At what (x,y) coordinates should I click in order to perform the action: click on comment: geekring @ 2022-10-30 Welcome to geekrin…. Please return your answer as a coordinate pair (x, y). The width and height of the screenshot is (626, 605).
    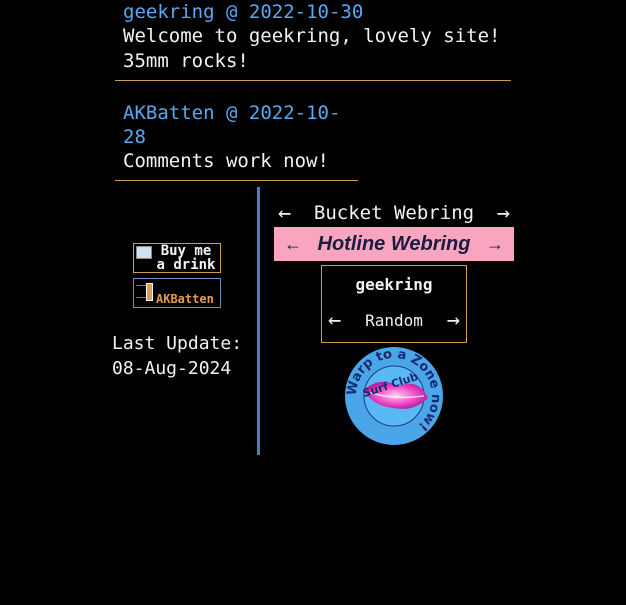
    Looking at the image, I should click on (313, 40).